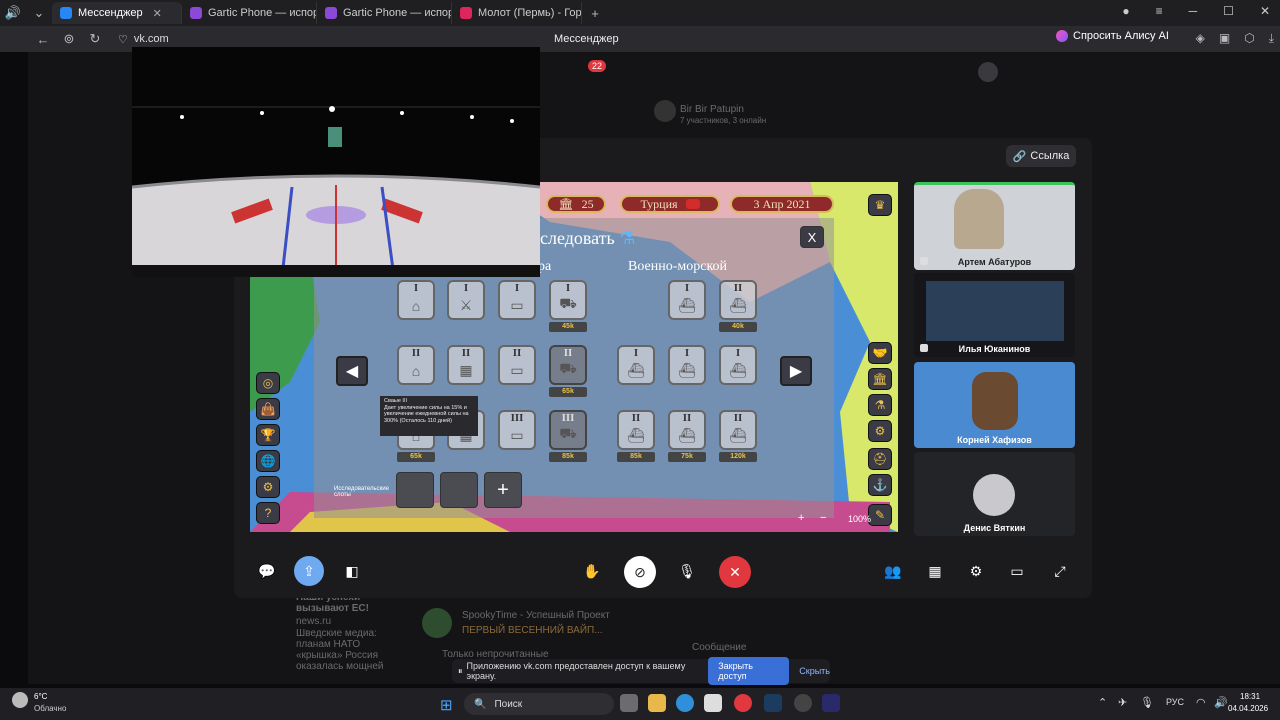 The height and width of the screenshot is (720, 1280). What do you see at coordinates (352, 571) in the screenshot?
I see `switch-view-button: ◧` at bounding box center [352, 571].